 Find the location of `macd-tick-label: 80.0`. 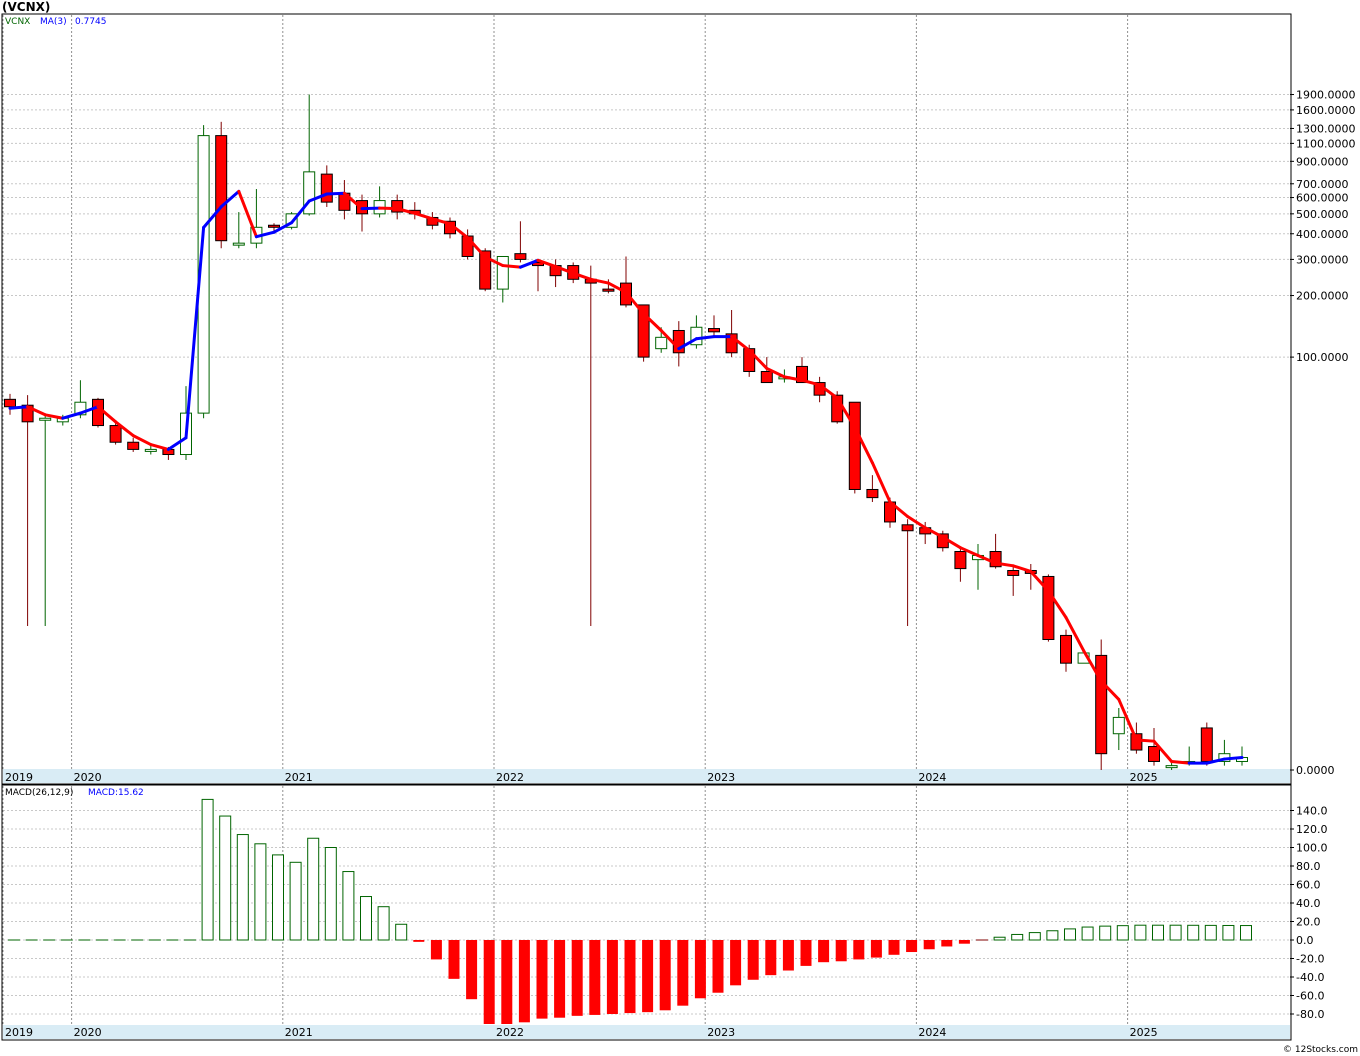

macd-tick-label: 80.0 is located at coordinates (1308, 866).